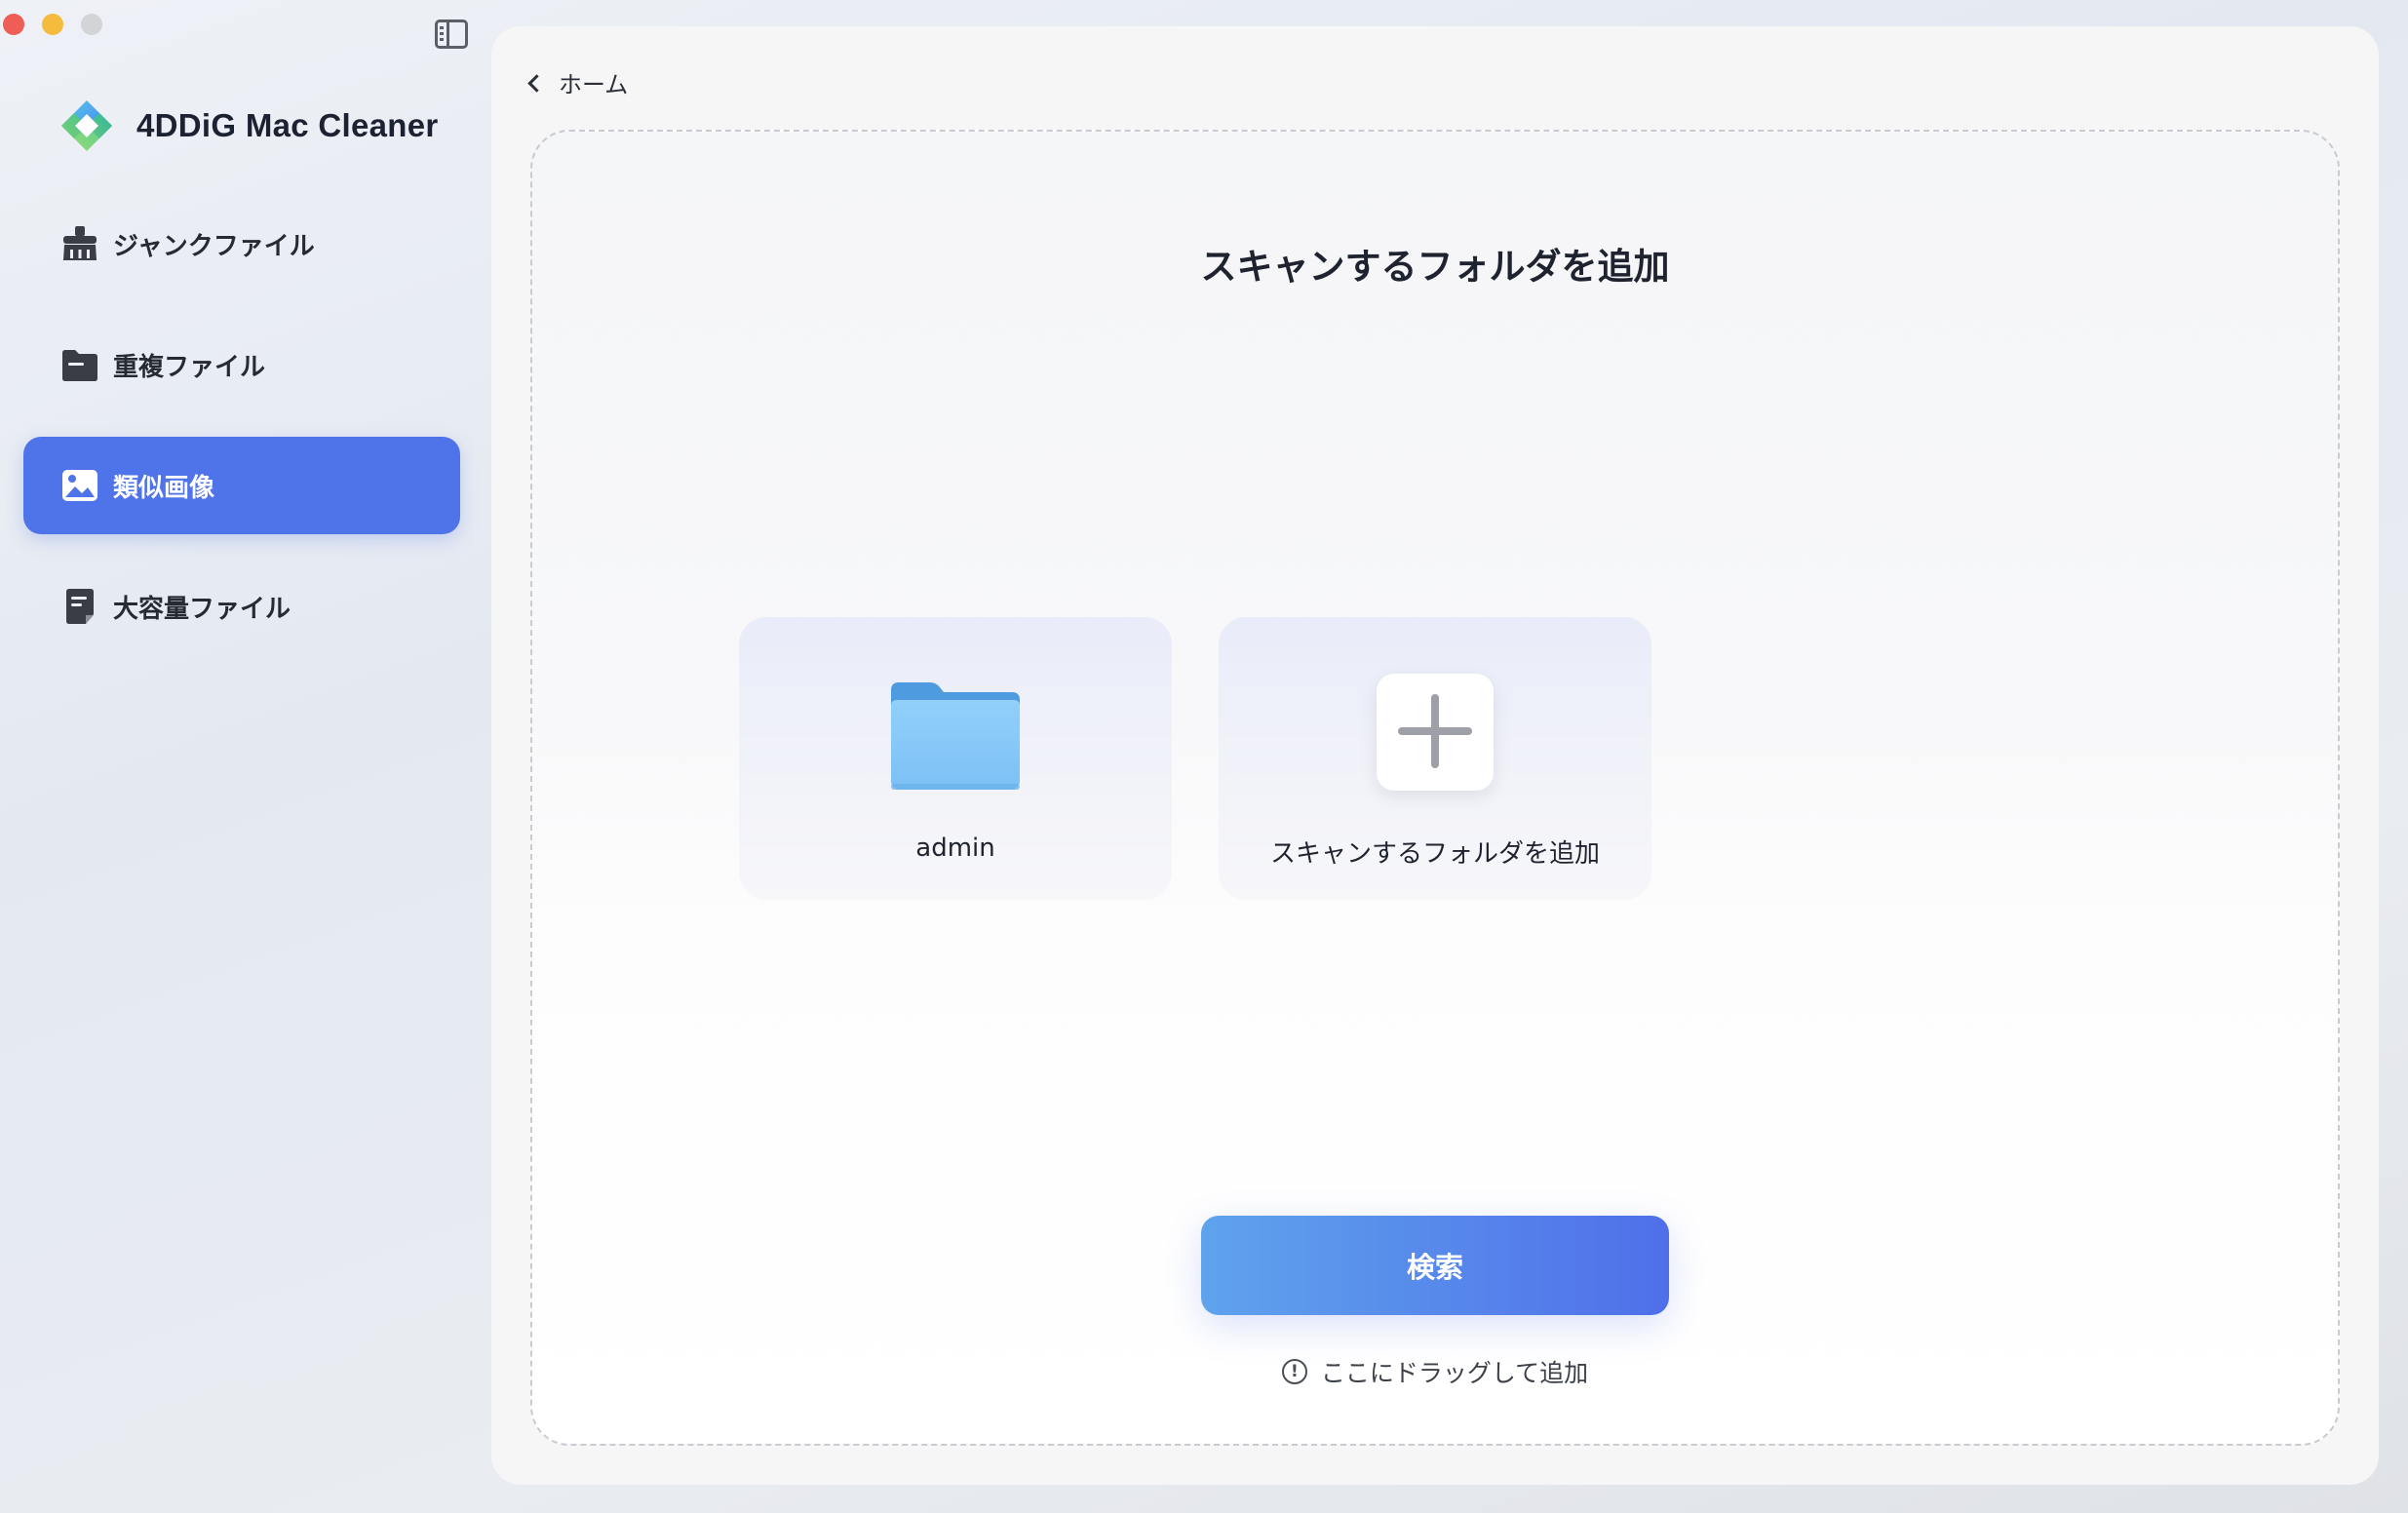 This screenshot has width=2408, height=1513. I want to click on back-home-link: ホーム, so click(578, 82).